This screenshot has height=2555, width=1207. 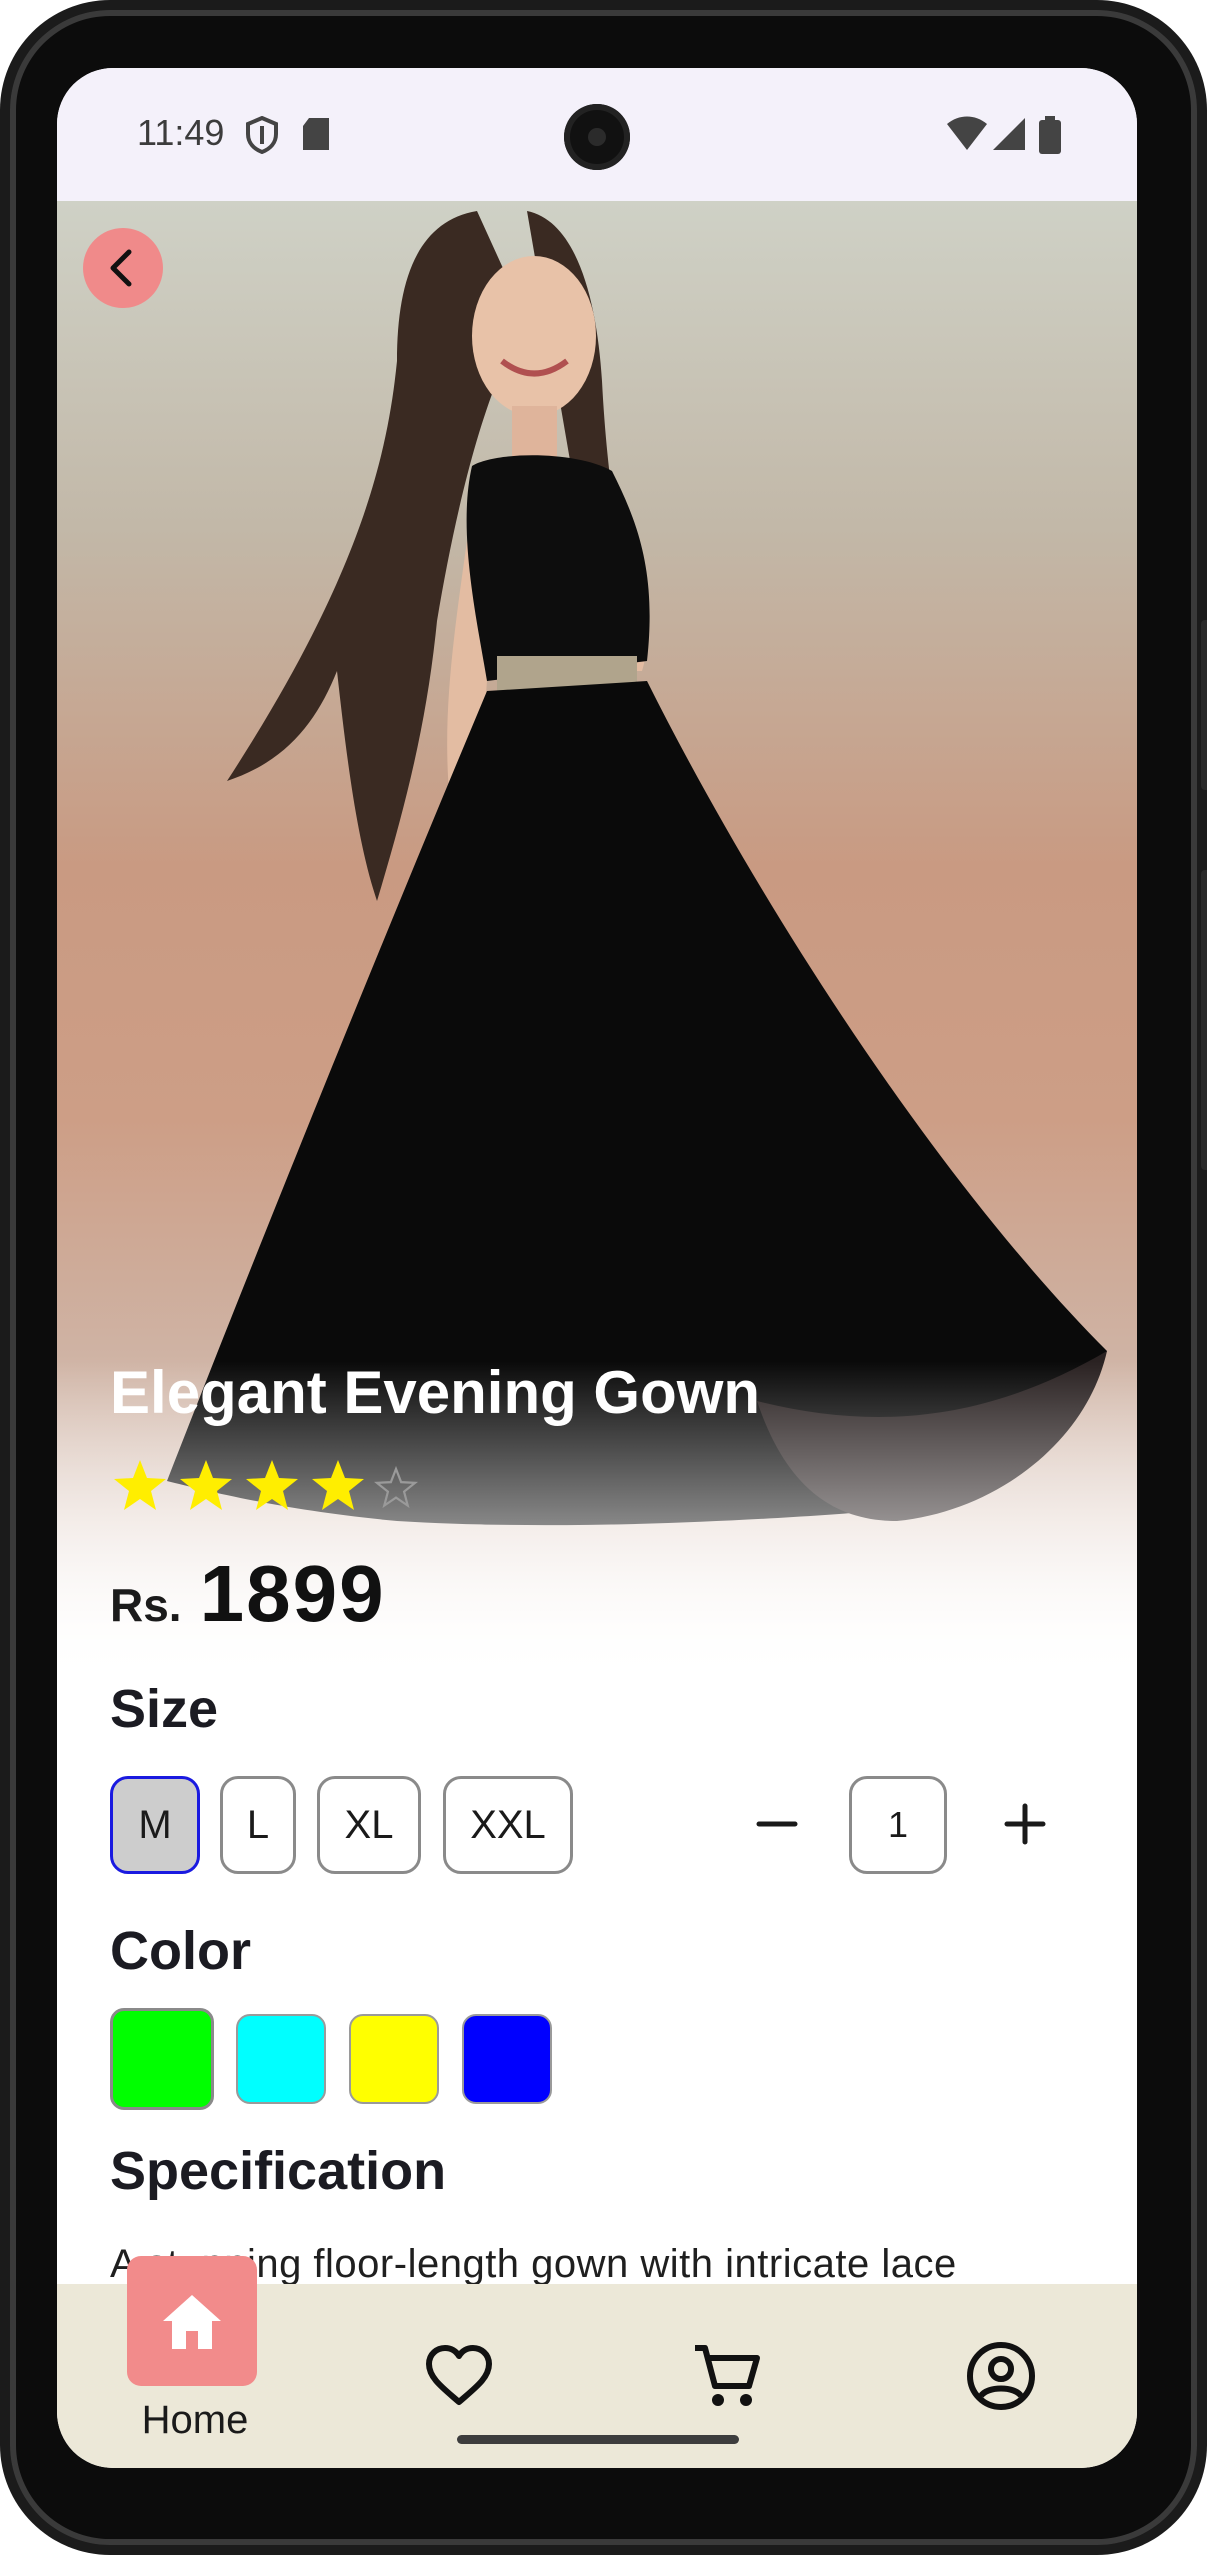 What do you see at coordinates (1009, 136) in the screenshot?
I see `signal-icon` at bounding box center [1009, 136].